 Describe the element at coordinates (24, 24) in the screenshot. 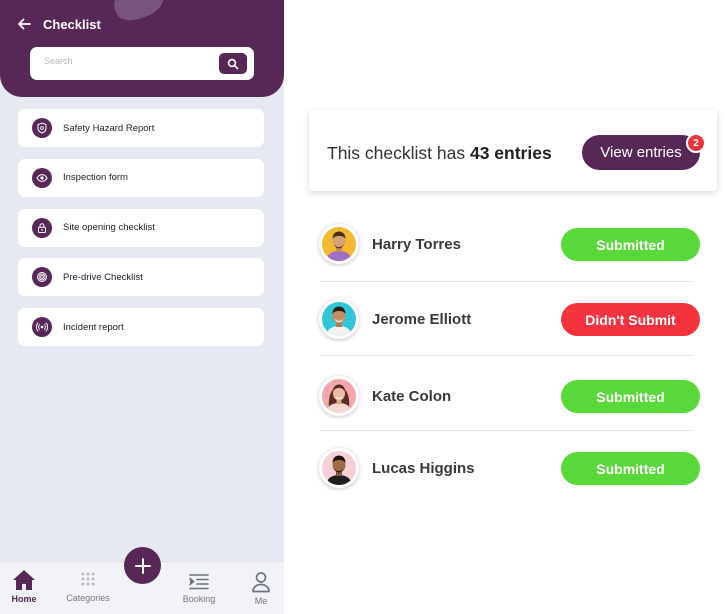

I see `back-arrow-icon` at that location.